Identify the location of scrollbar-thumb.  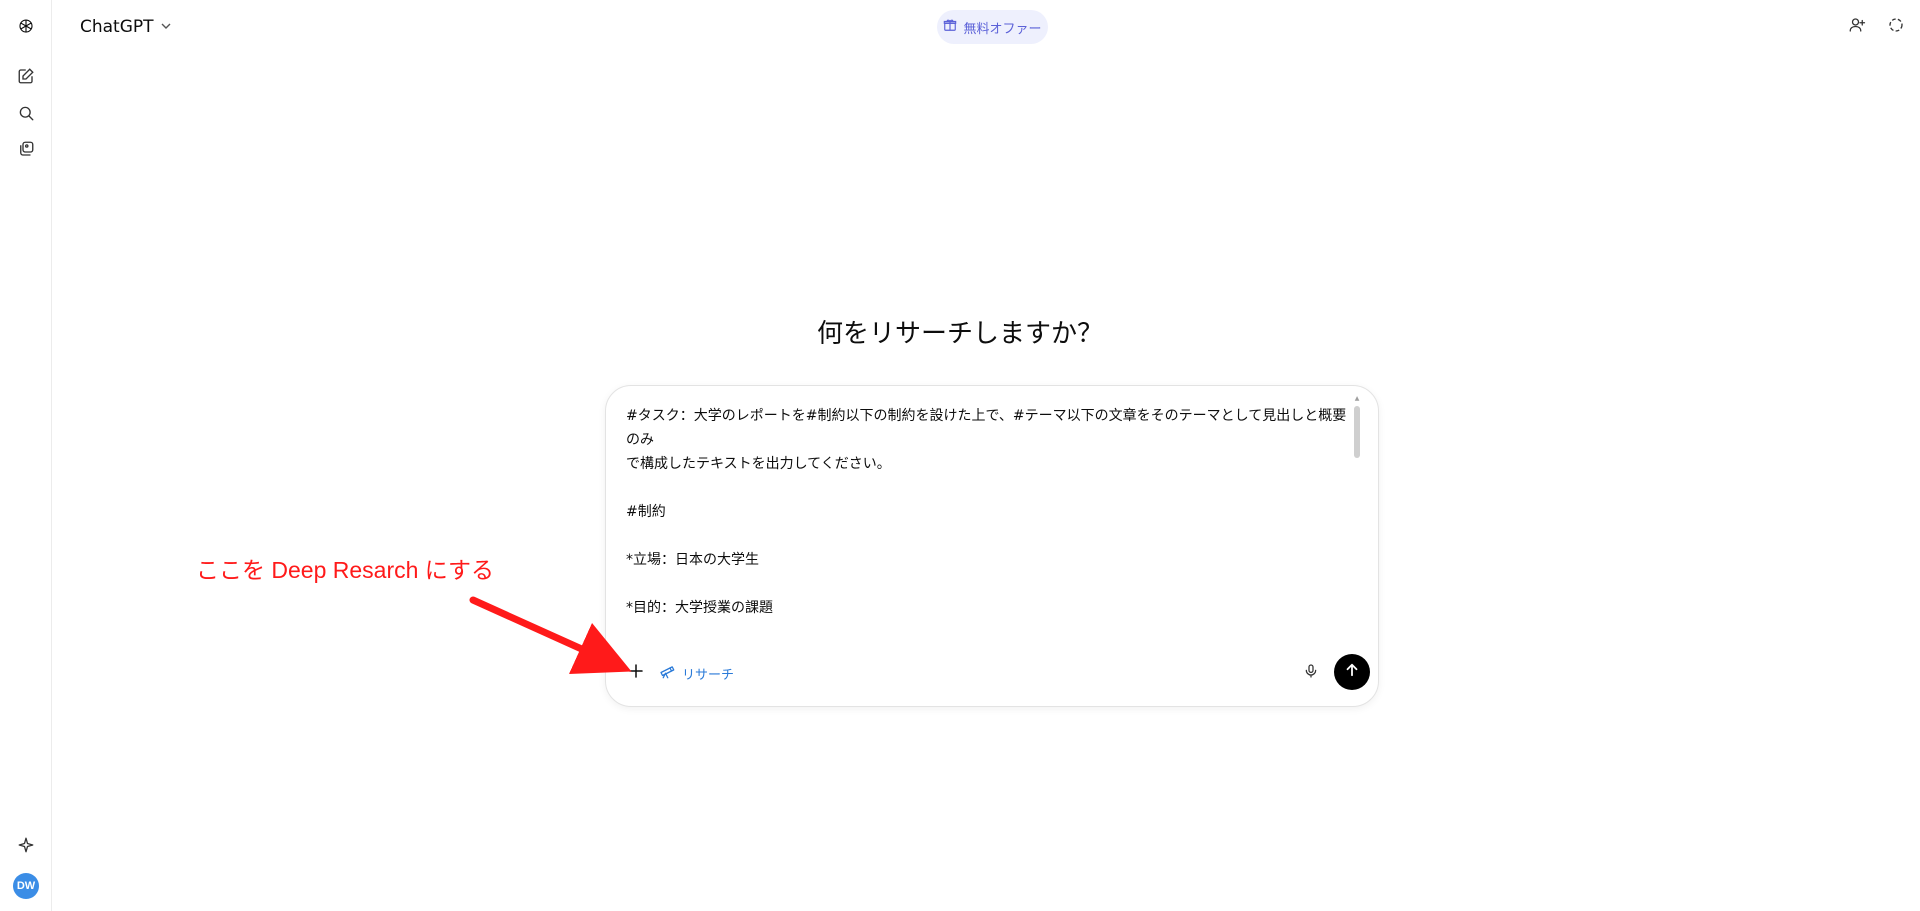
(1357, 432).